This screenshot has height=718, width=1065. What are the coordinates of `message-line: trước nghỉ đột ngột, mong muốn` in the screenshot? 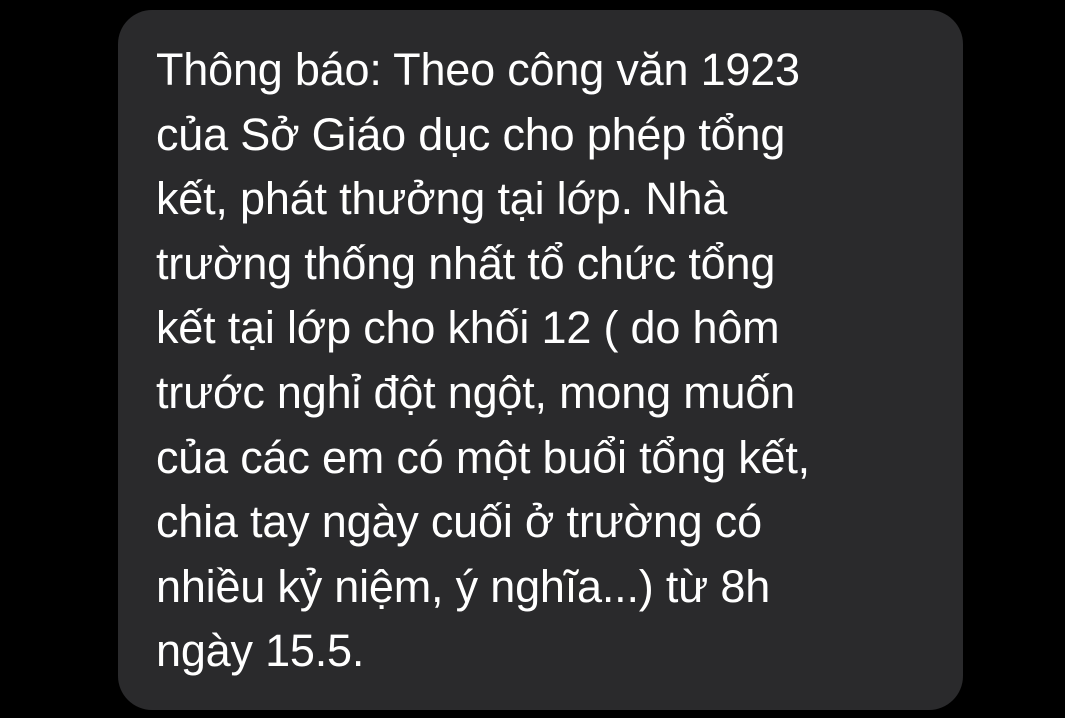 It's located at (475, 392).